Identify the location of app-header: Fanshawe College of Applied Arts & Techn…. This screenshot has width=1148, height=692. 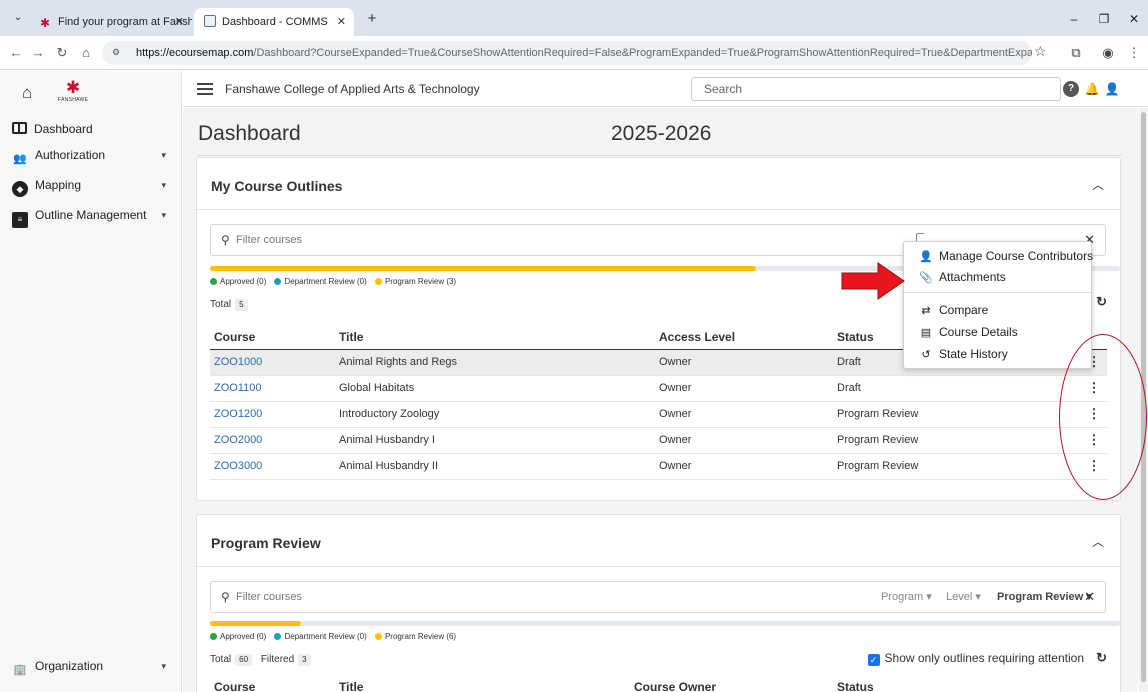
(665, 89).